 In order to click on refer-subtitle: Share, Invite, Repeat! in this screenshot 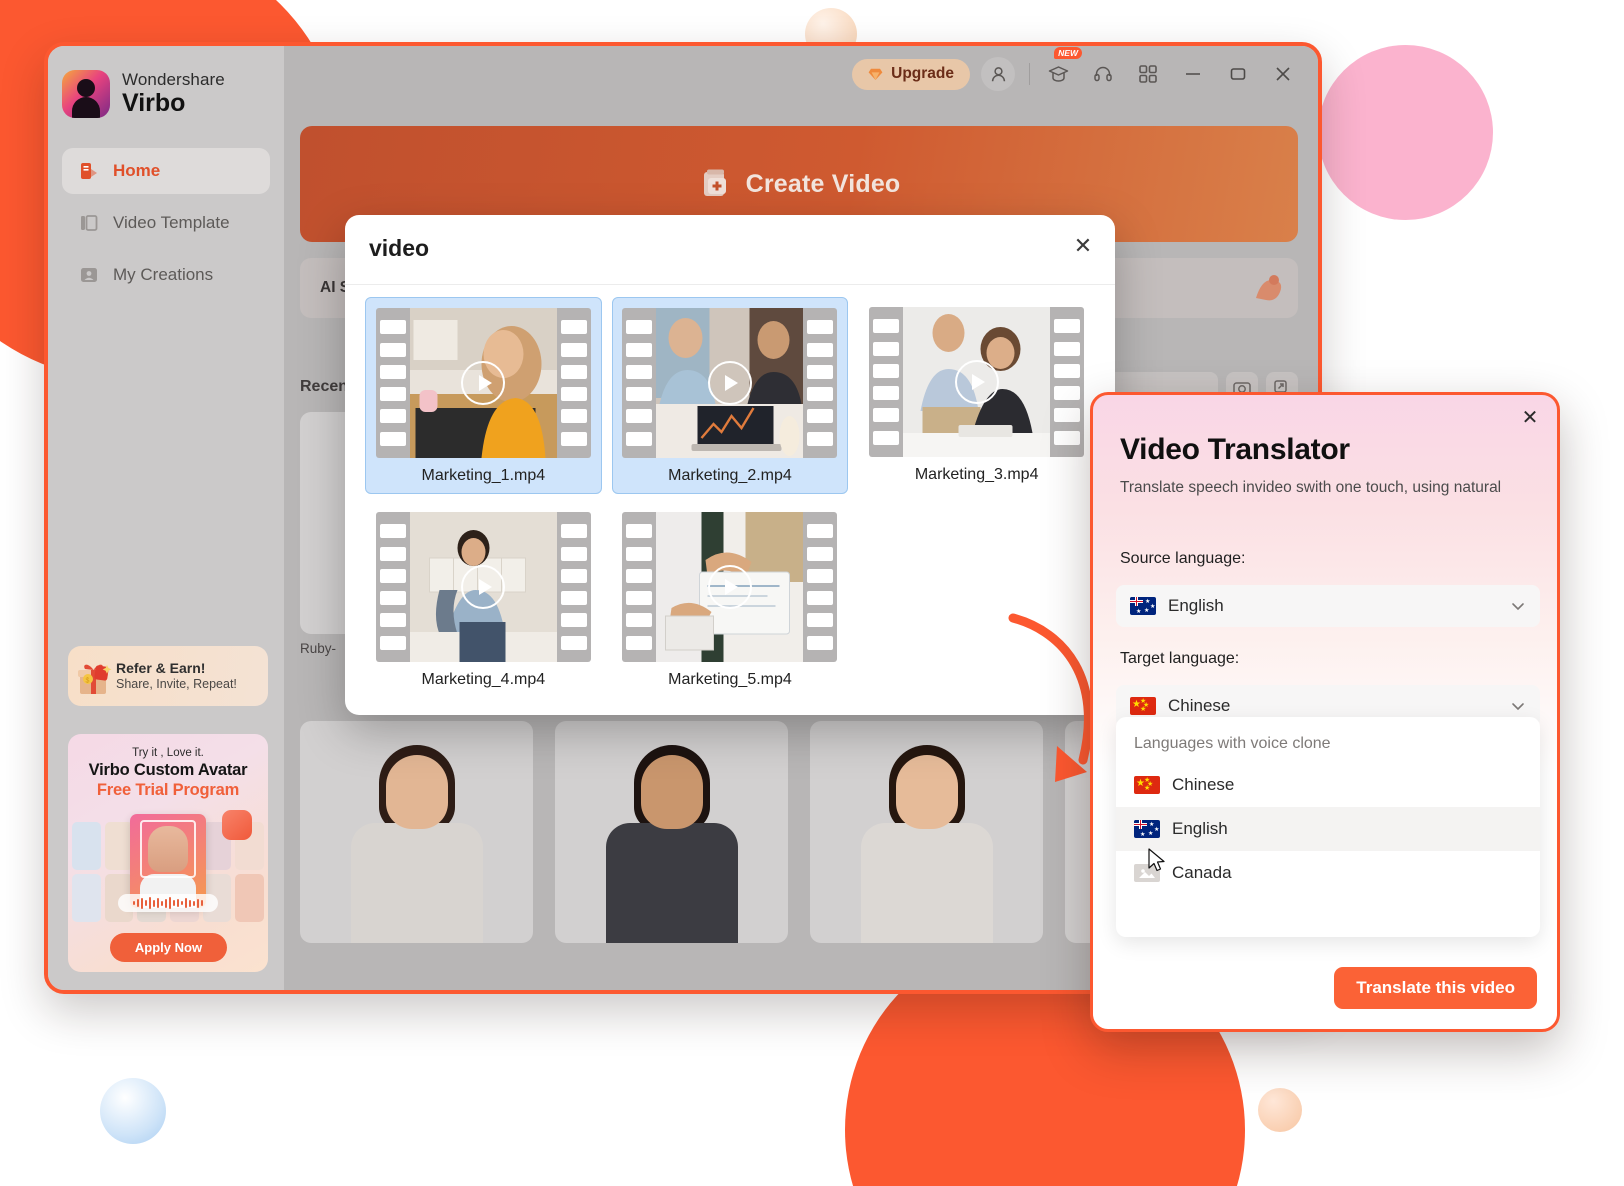, I will do `click(176, 683)`.